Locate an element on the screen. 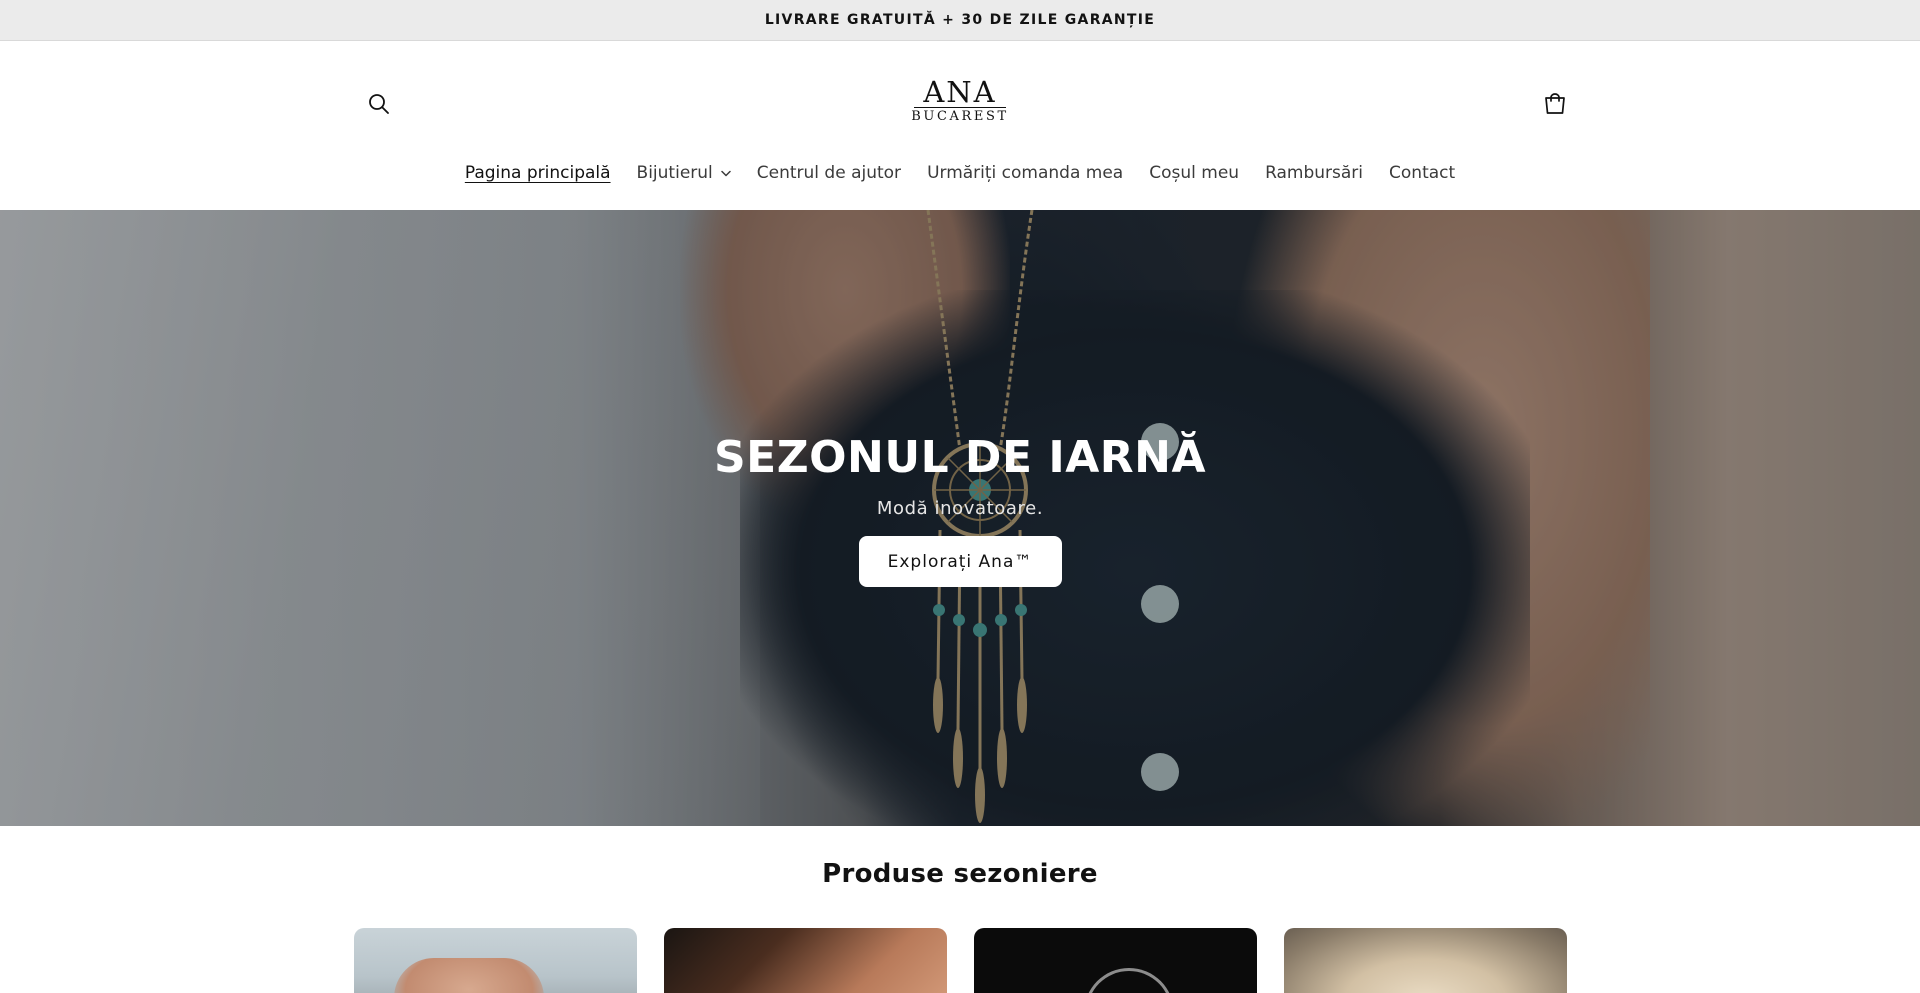 The height and width of the screenshot is (993, 1920). nav-item-track-order: Urmăriți comanda mea is located at coordinates (1025, 173).